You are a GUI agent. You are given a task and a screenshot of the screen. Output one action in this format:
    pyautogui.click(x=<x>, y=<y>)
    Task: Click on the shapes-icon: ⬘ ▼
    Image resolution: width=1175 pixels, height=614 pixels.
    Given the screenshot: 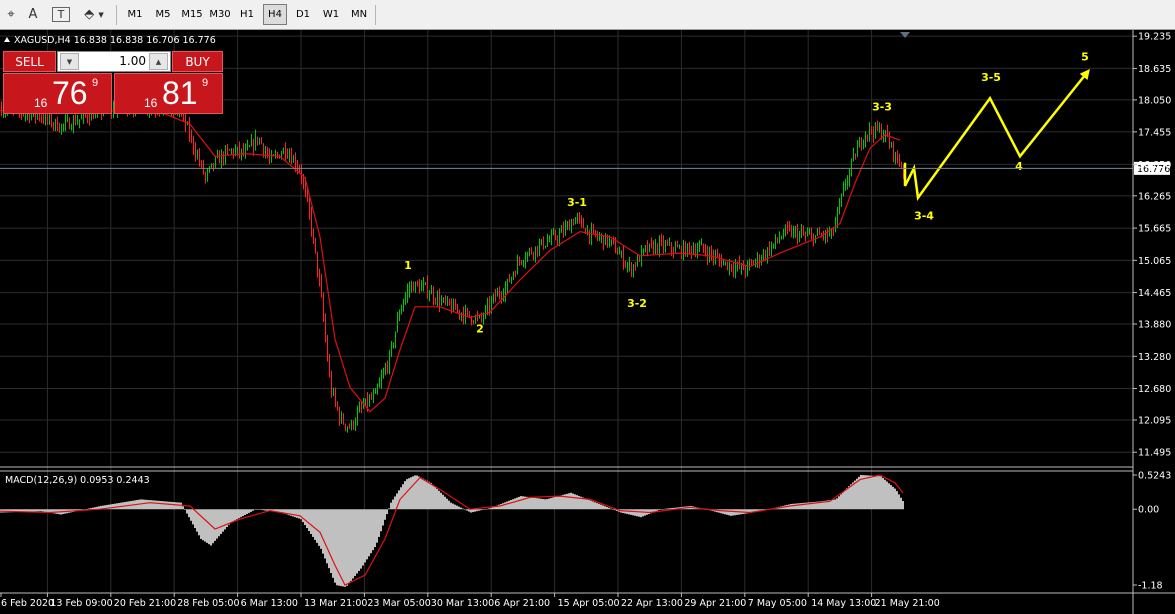 What is the action you would take?
    pyautogui.click(x=94, y=14)
    